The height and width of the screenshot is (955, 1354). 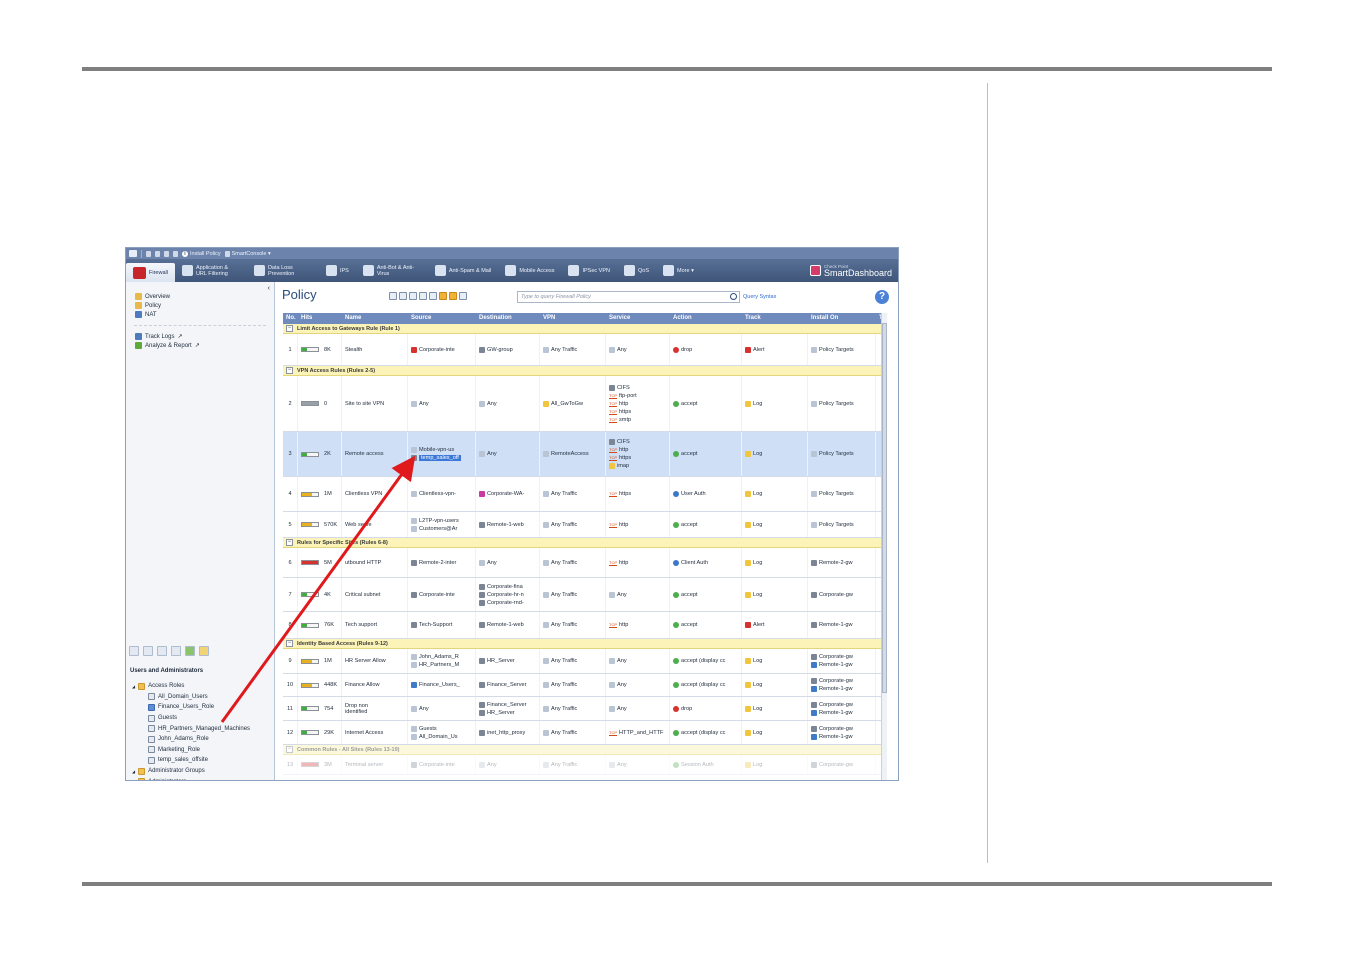 I want to click on destination-item: HR_Server, so click(x=507, y=713).